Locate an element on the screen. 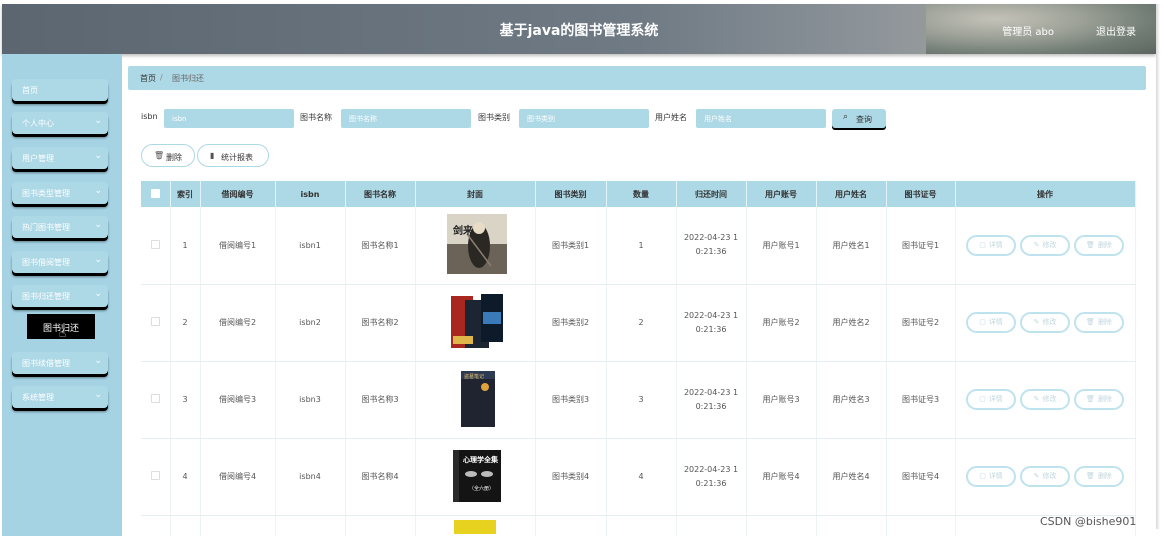  book-cover-image: 盗墓笔记 is located at coordinates (477, 398).